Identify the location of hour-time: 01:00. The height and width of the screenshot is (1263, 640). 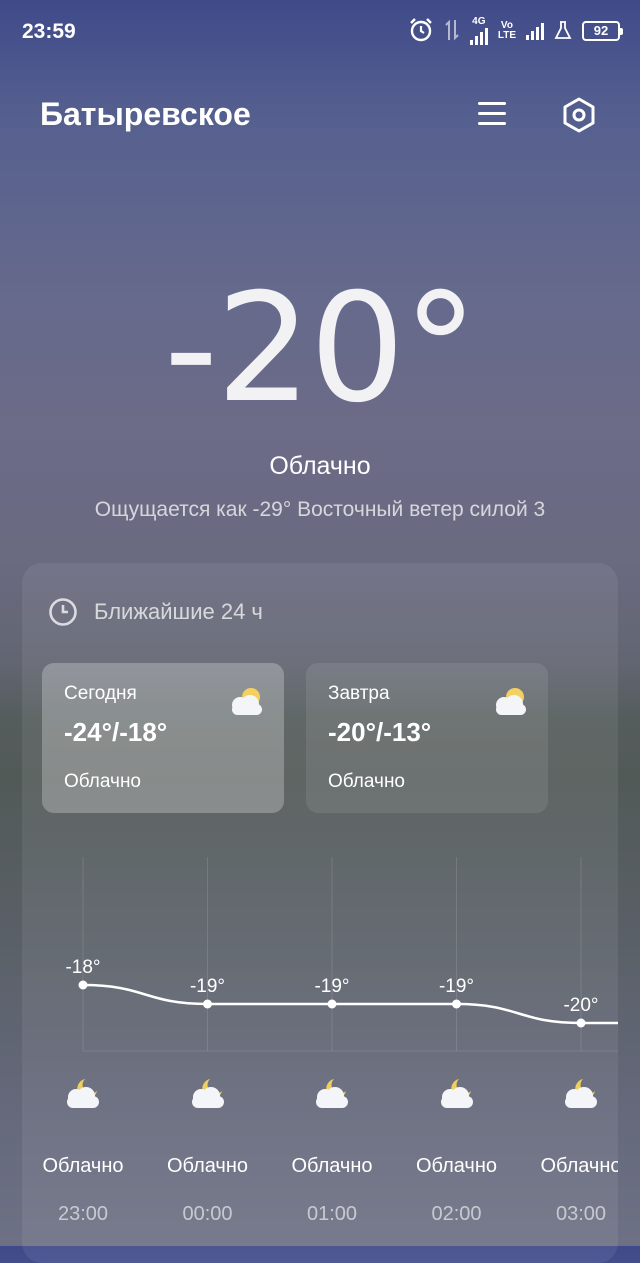
(332, 1214).